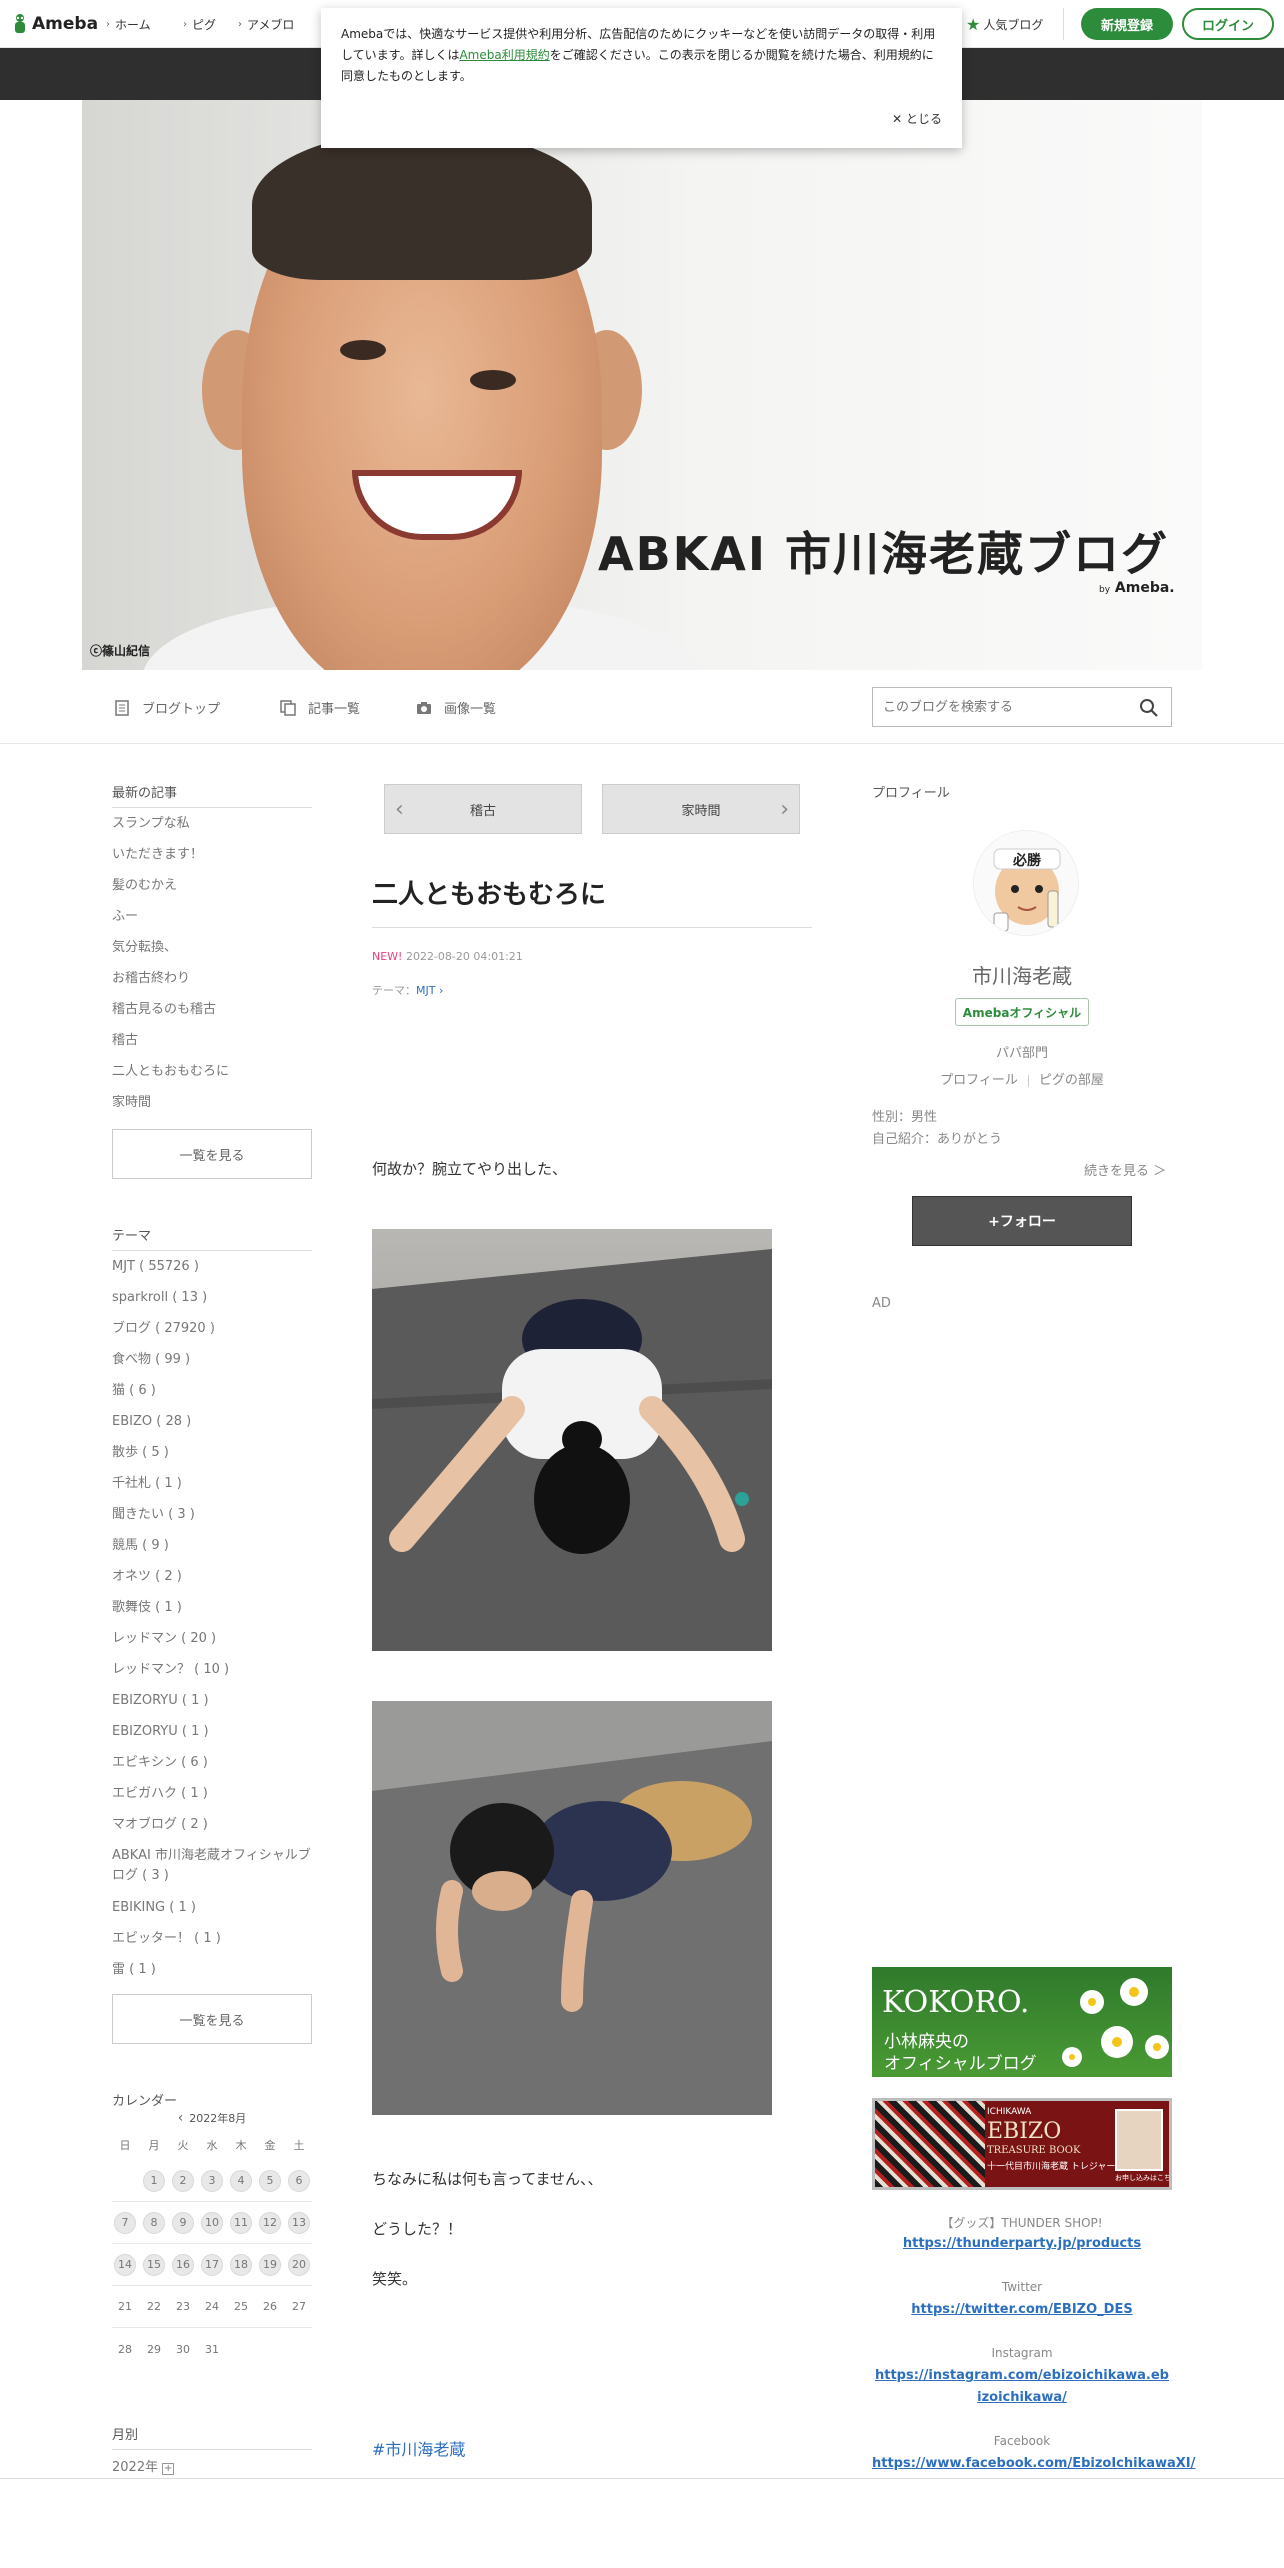 Image resolution: width=1284 pixels, height=2568 pixels. What do you see at coordinates (212, 891) in the screenshot?
I see `recent-item: 髪のむかえ` at bounding box center [212, 891].